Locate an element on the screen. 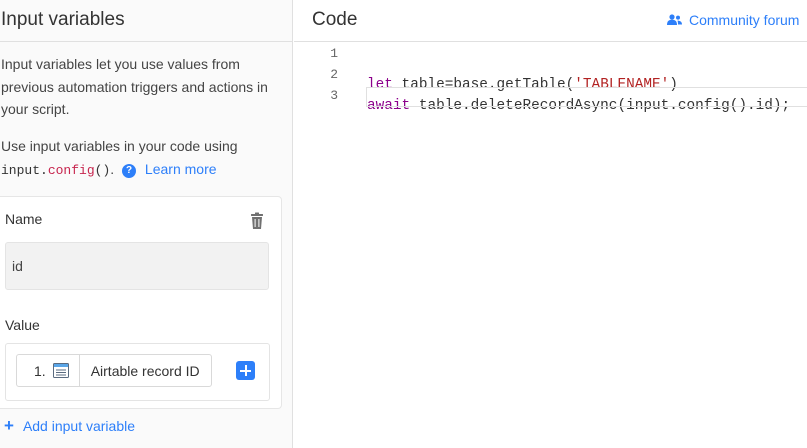  add-value-button is located at coordinates (245, 370).